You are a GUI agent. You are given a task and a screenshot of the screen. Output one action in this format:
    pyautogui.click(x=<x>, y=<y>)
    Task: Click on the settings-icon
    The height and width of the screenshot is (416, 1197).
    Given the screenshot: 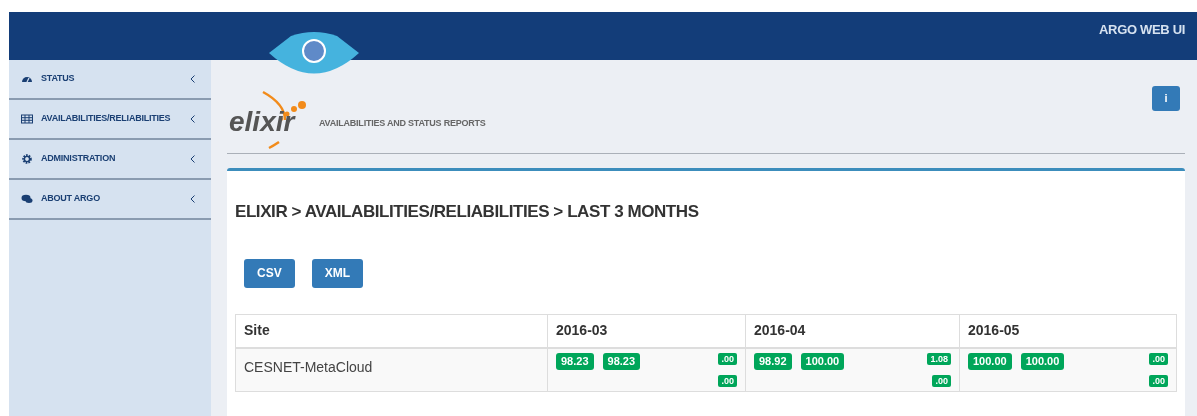 What is the action you would take?
    pyautogui.click(x=27, y=159)
    